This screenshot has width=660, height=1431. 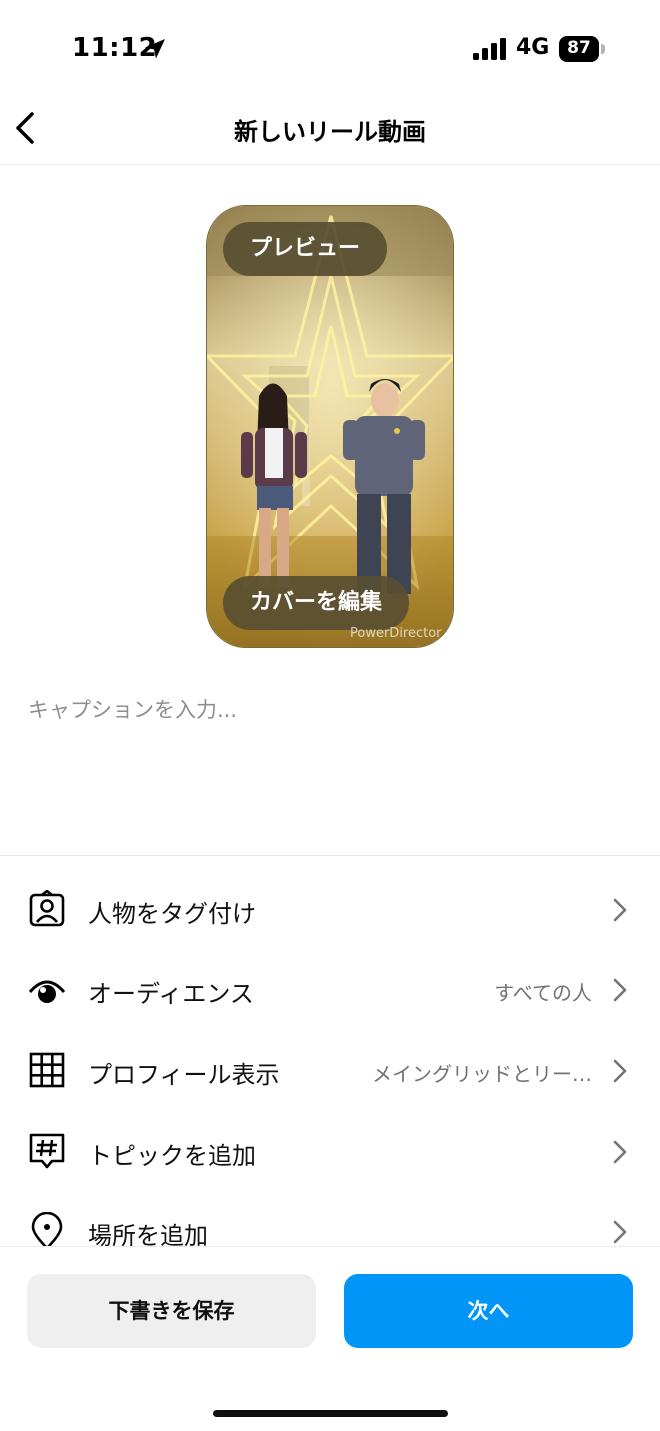 What do you see at coordinates (172, 1156) in the screenshot?
I see `row-label: トピックを追加` at bounding box center [172, 1156].